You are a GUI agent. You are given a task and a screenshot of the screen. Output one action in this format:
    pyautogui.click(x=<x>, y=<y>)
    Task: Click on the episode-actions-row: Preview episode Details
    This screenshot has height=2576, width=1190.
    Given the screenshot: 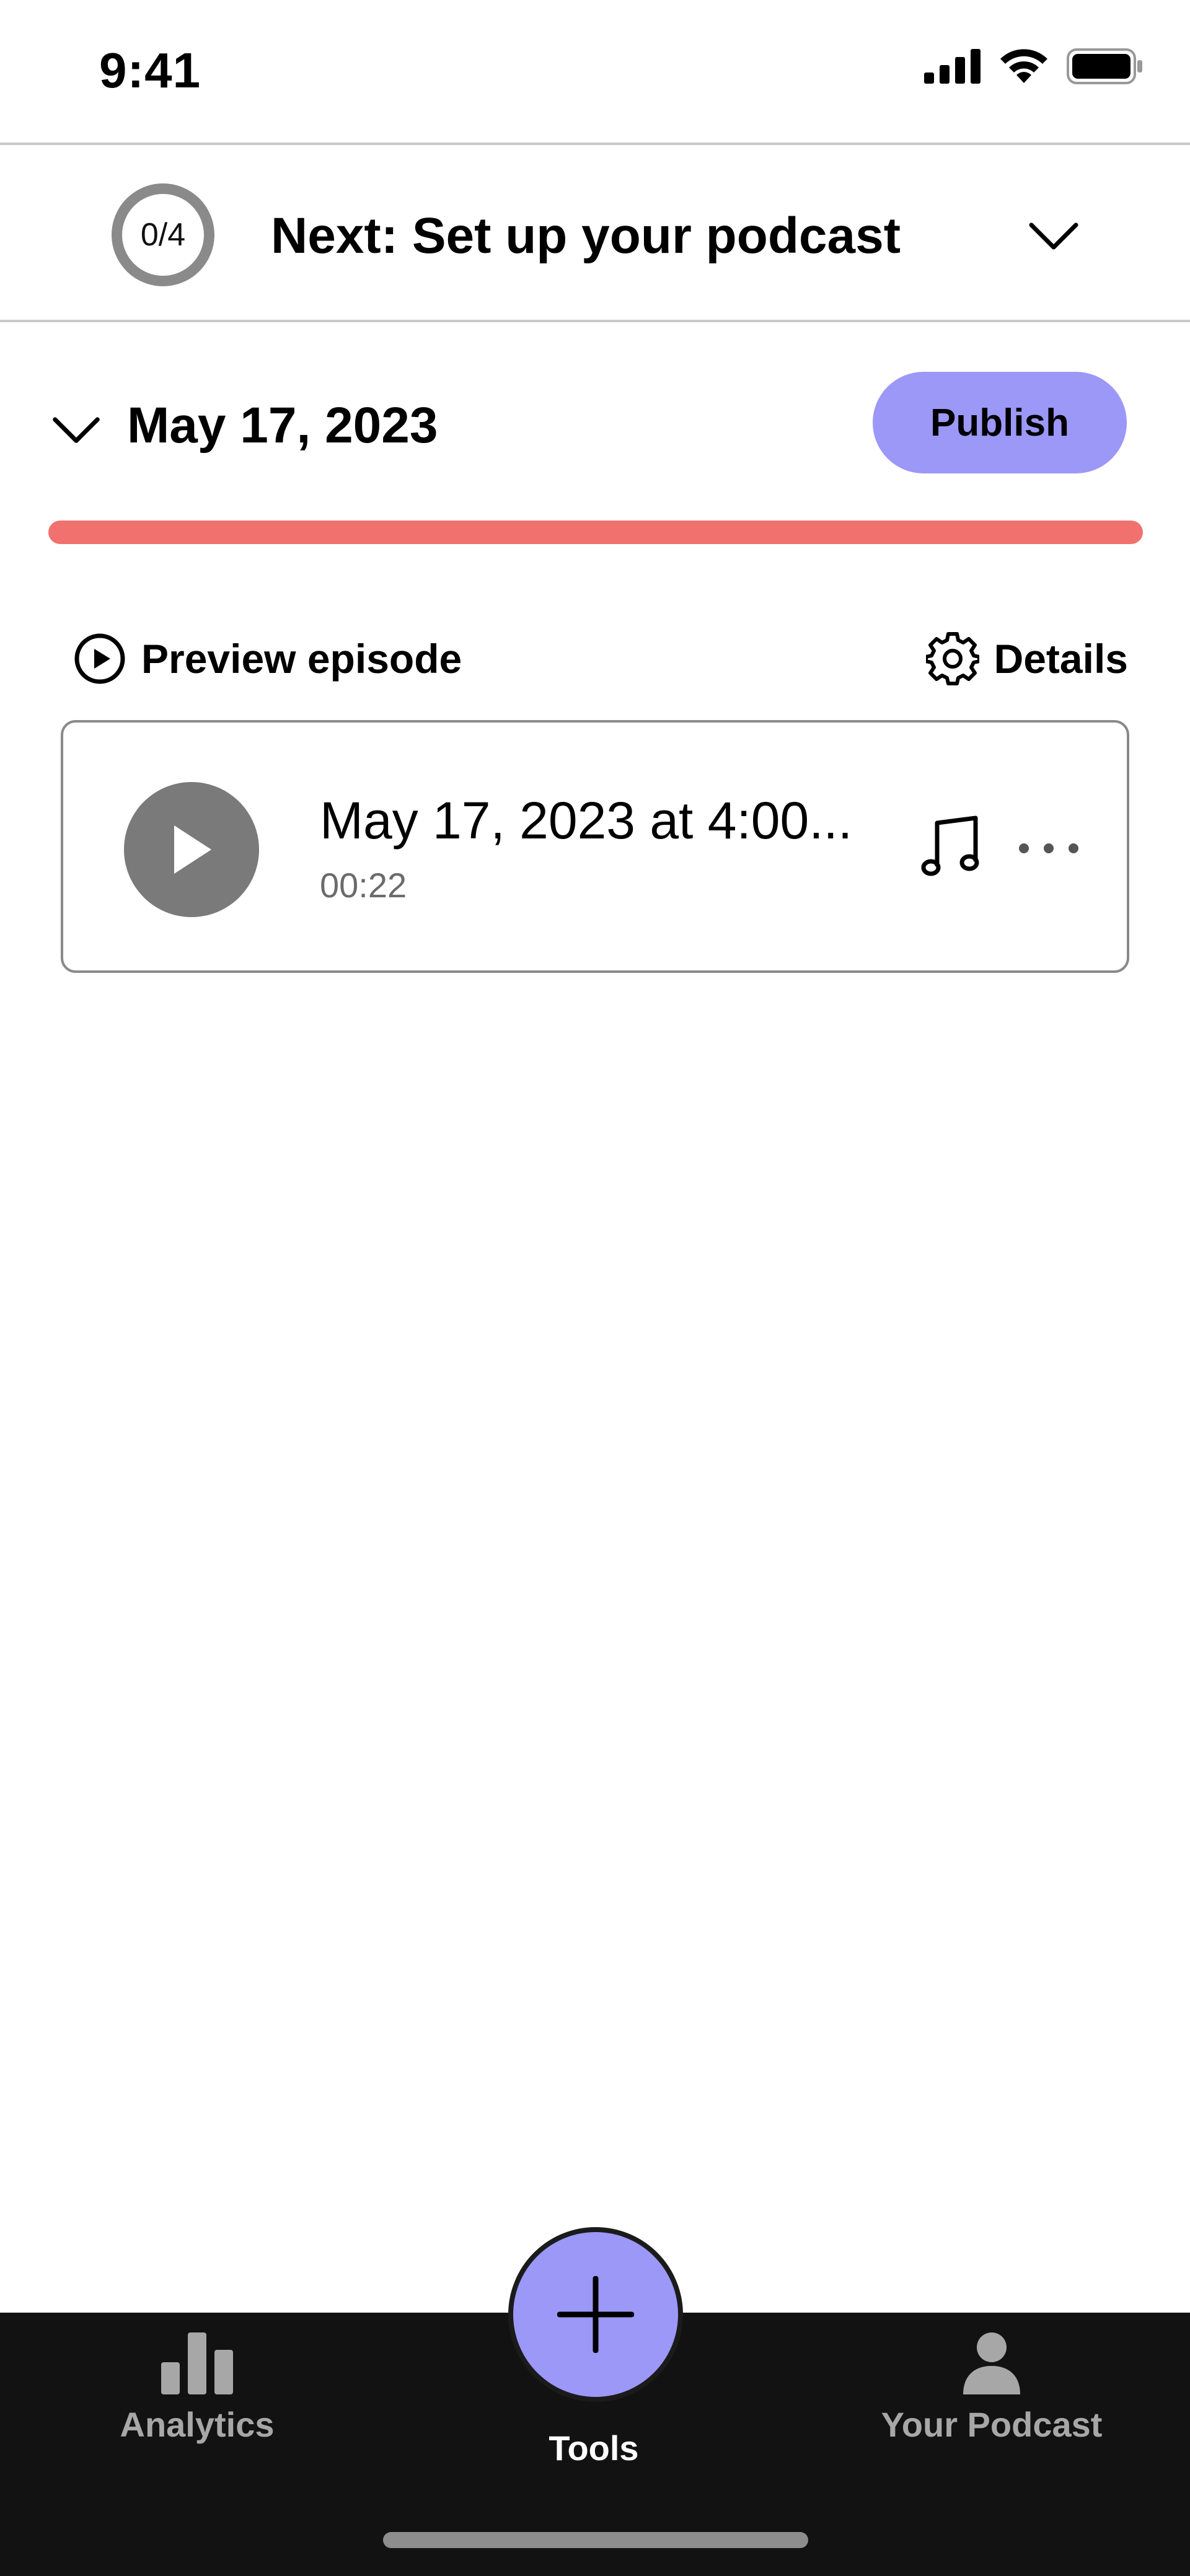 What is the action you would take?
    pyautogui.click(x=595, y=656)
    